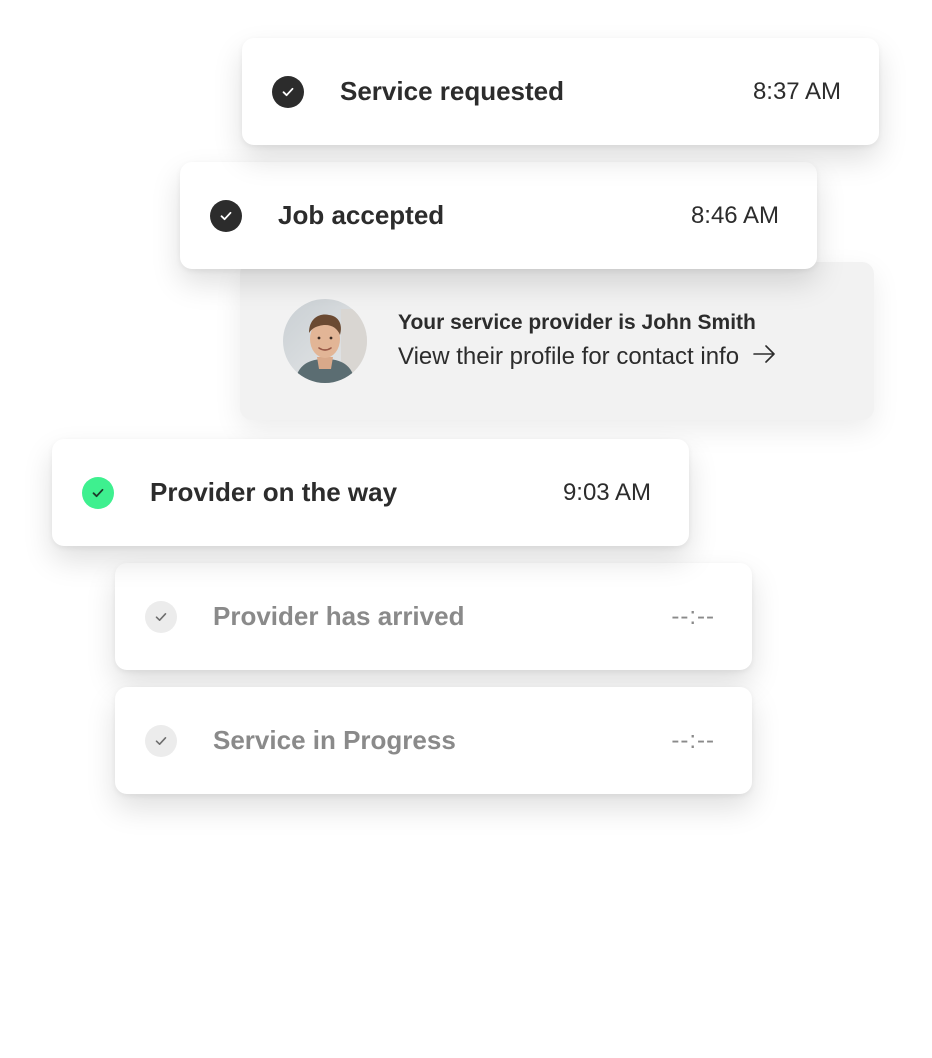  I want to click on provider-avatar, so click(325, 341).